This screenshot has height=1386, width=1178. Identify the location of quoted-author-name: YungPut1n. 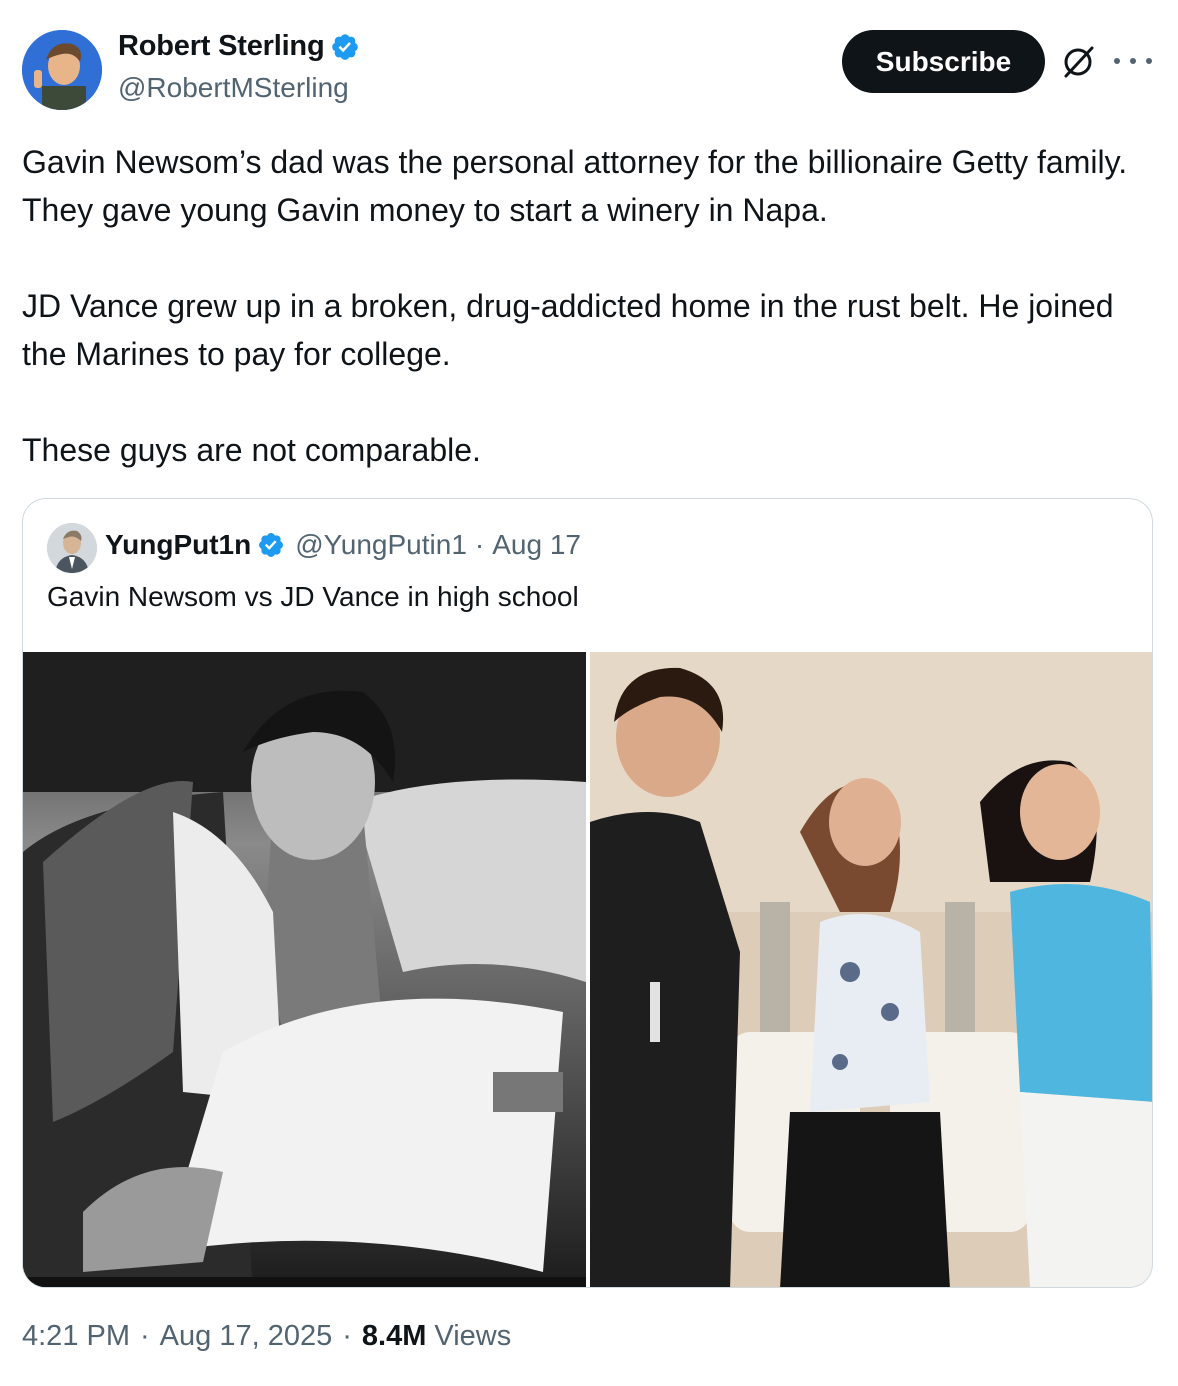
(178, 545).